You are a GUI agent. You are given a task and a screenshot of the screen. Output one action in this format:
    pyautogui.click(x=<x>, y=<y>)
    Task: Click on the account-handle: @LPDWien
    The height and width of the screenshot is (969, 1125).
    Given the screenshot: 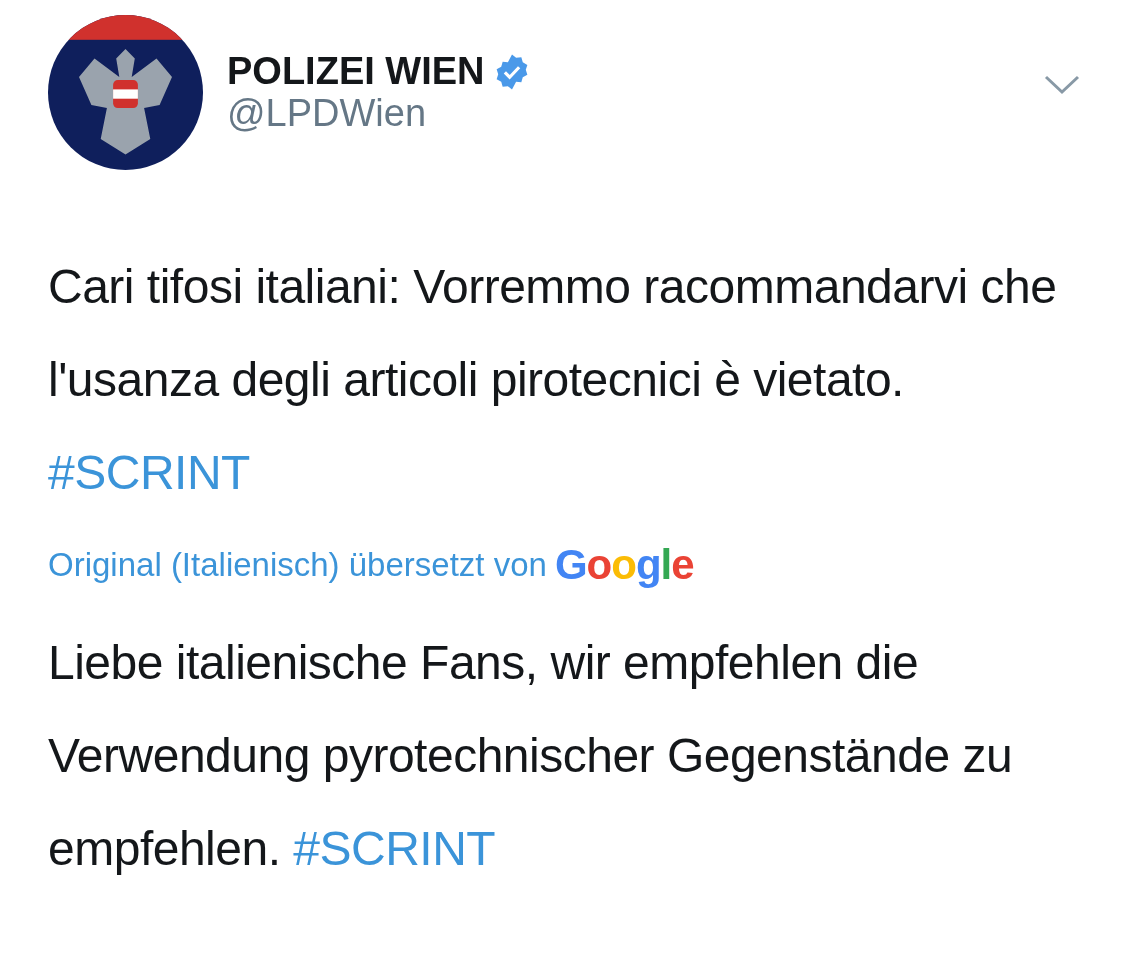 What is the action you would take?
    pyautogui.click(x=327, y=113)
    